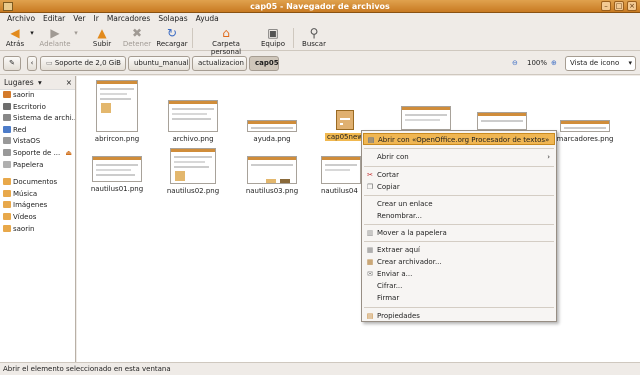 The image size is (640, 375). Describe the element at coordinates (554, 63) in the screenshot. I see `zoom-in-button: ⊕` at that location.